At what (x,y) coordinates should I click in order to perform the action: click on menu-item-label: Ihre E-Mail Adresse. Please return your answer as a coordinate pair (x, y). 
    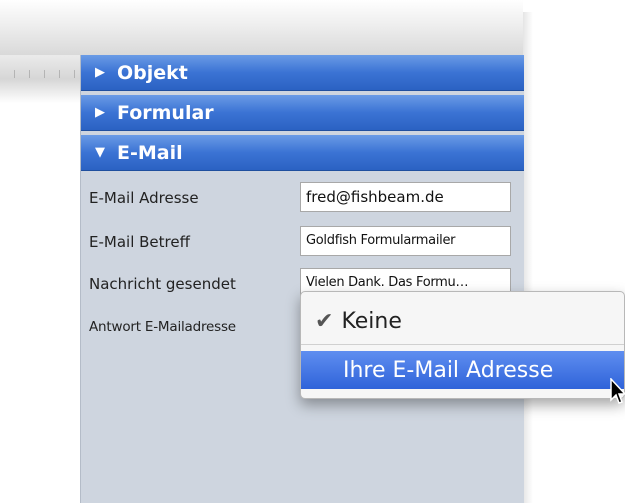
    Looking at the image, I should click on (448, 370).